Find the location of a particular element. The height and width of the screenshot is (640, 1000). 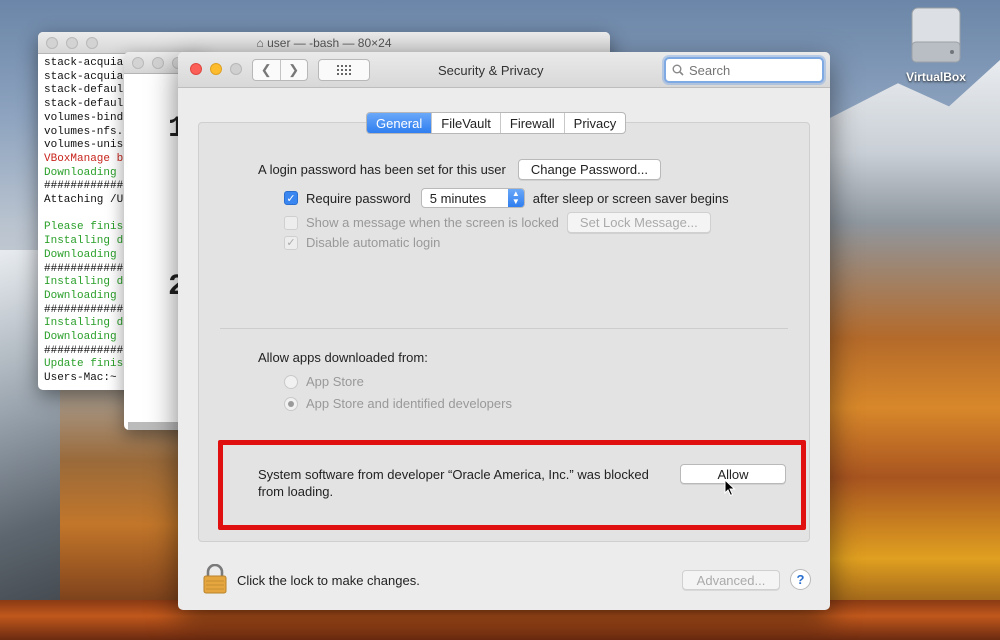

require-password-value: 5 minutes is located at coordinates (458, 198).